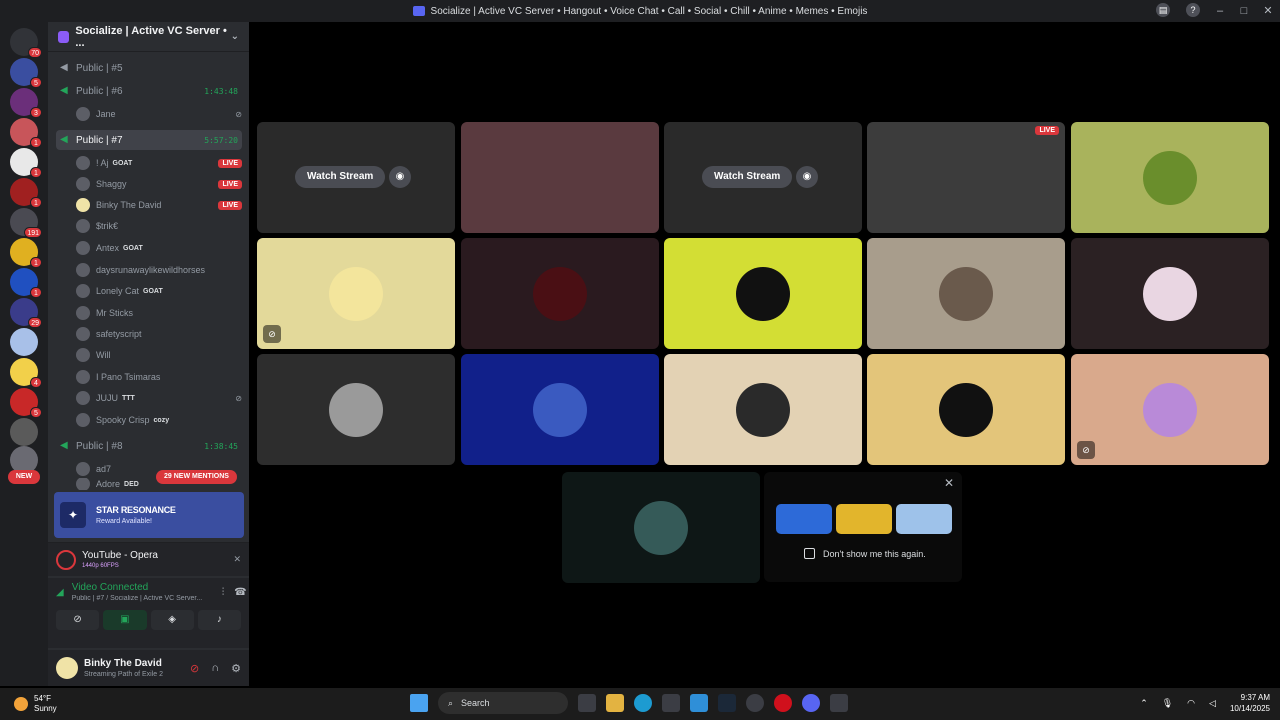  What do you see at coordinates (33, 232) in the screenshot?
I see `notification-badge: 191` at bounding box center [33, 232].